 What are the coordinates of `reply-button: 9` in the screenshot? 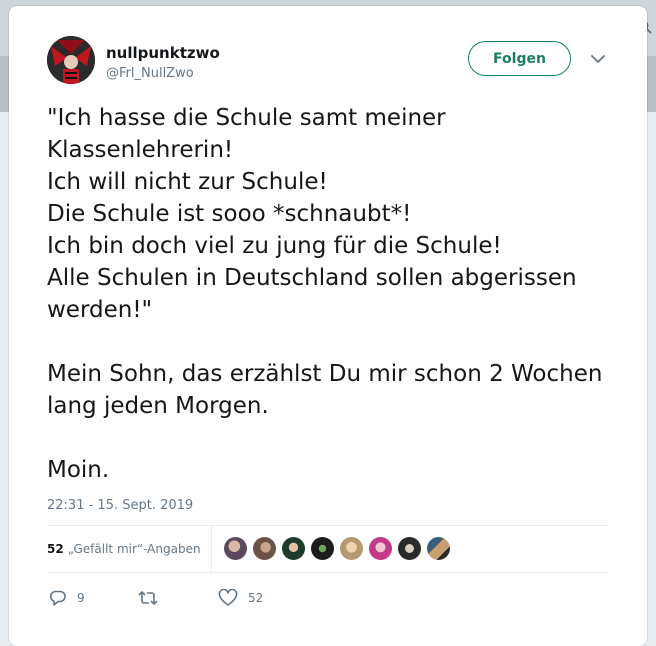 It's located at (67, 598).